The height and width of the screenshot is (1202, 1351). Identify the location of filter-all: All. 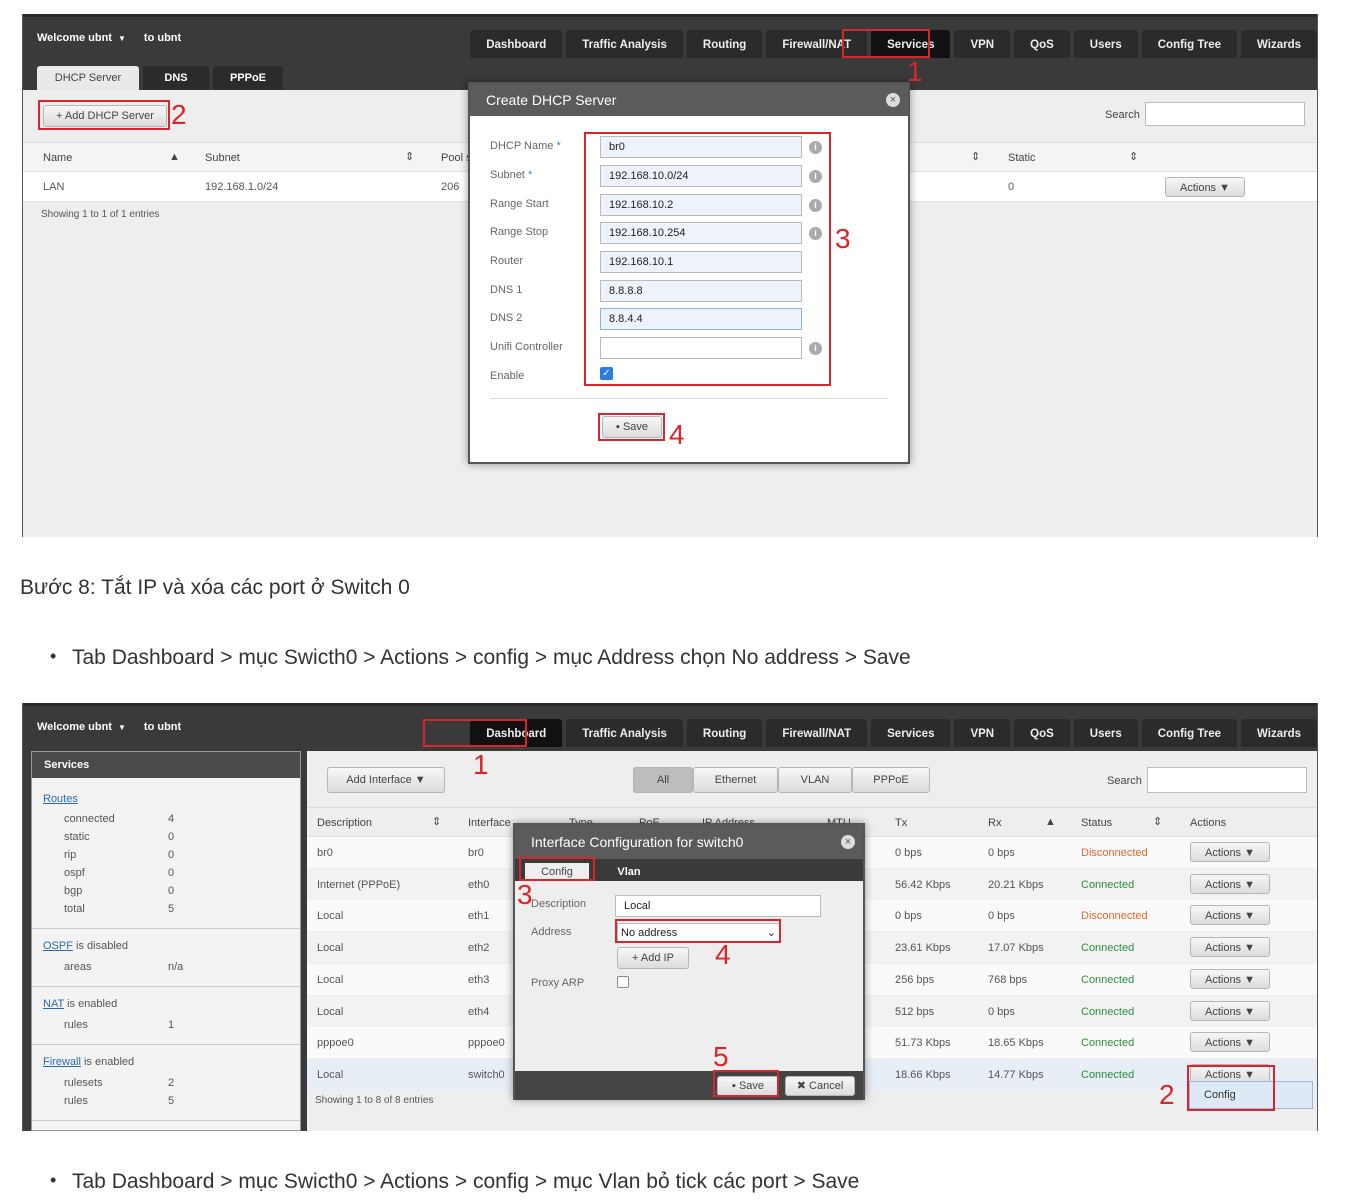
(663, 780).